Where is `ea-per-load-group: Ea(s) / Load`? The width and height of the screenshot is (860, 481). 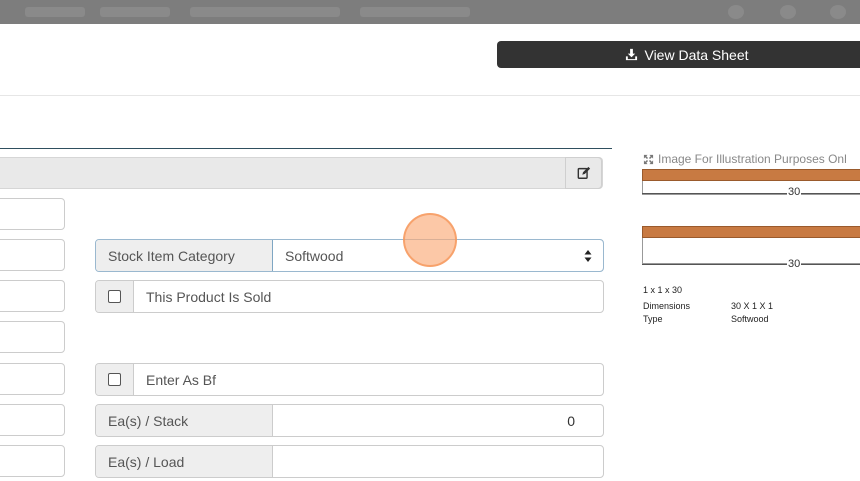 ea-per-load-group: Ea(s) / Load is located at coordinates (349, 461).